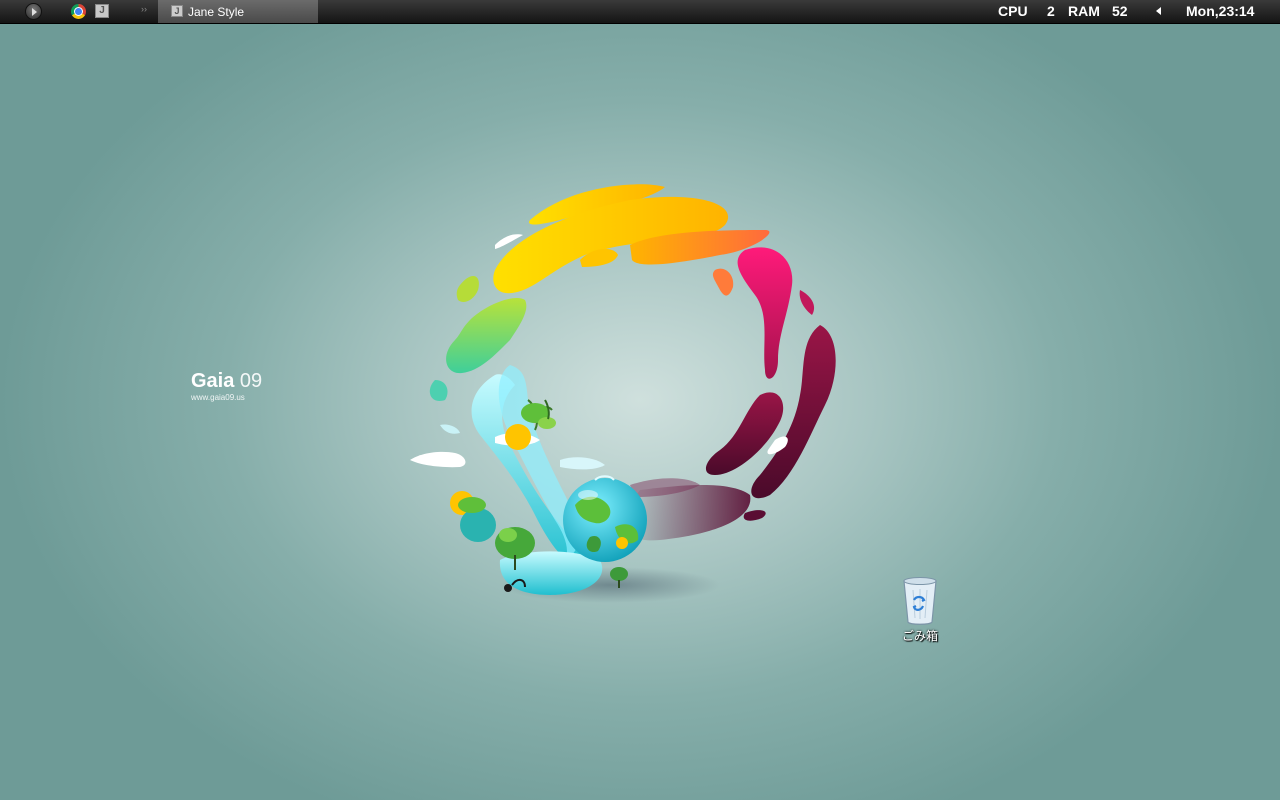 The image size is (1280, 800). What do you see at coordinates (1158, 11) in the screenshot?
I see `tray-expand-arrow-icon` at bounding box center [1158, 11].